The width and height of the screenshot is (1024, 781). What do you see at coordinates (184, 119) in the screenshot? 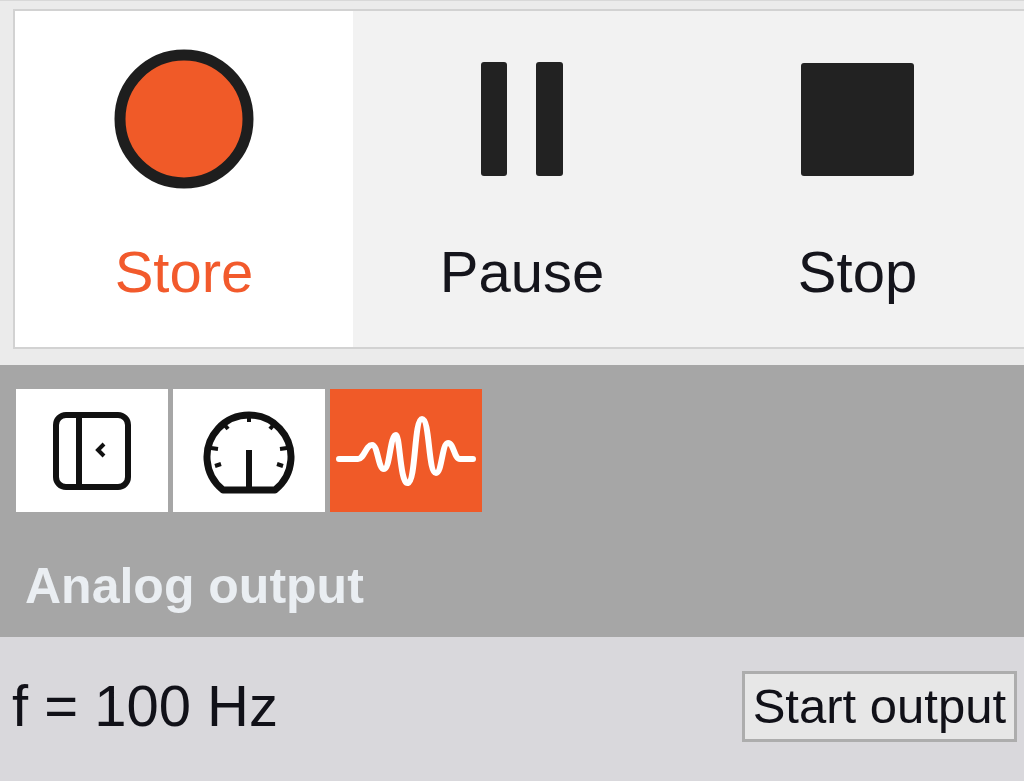
I see `record-icon` at bounding box center [184, 119].